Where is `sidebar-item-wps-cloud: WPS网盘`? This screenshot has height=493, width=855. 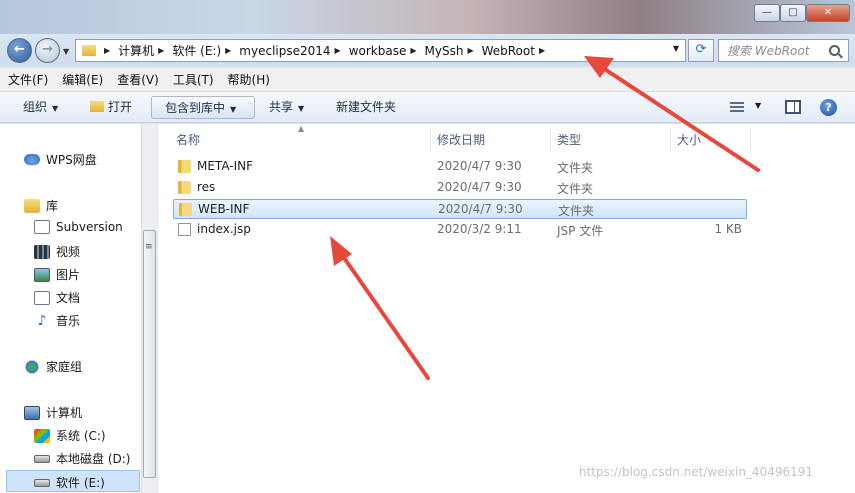
sidebar-item-wps-cloud: WPS网盘 is located at coordinates (60, 159).